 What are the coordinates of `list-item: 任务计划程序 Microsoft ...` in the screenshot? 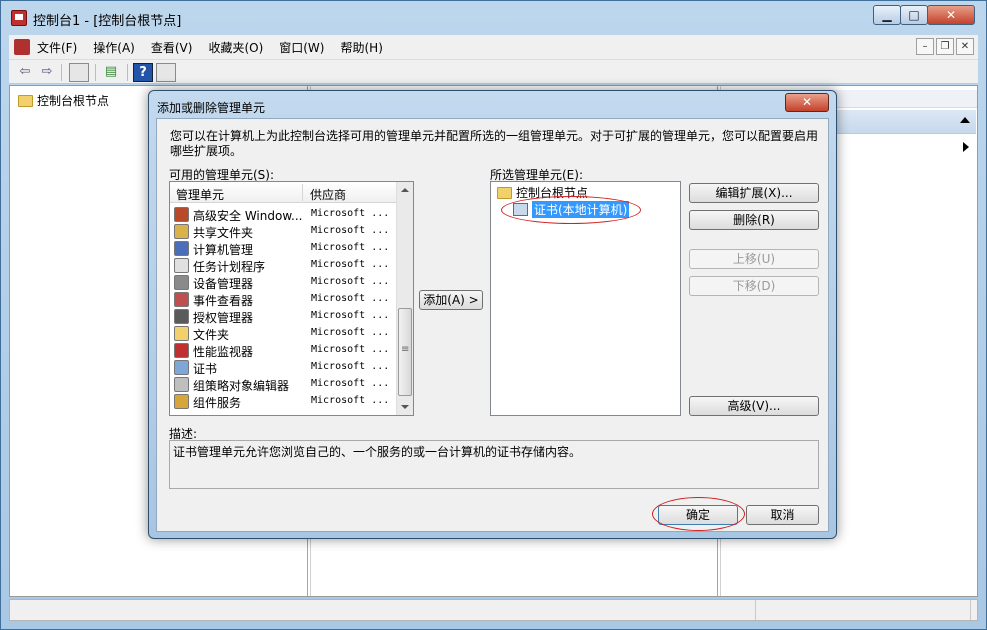 It's located at (285, 265).